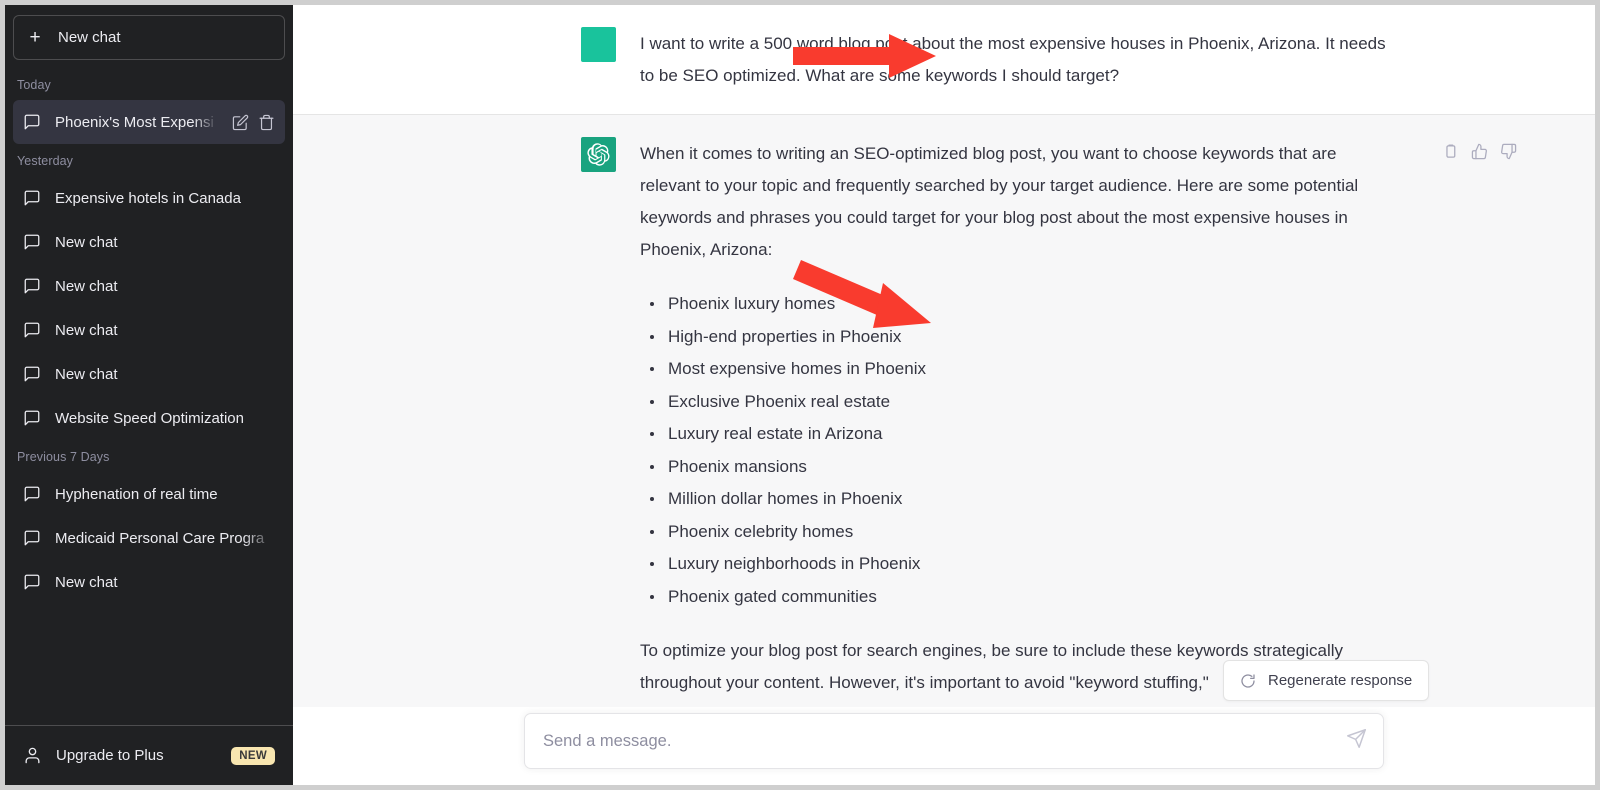  What do you see at coordinates (240, 122) in the screenshot?
I see `edit-icon` at bounding box center [240, 122].